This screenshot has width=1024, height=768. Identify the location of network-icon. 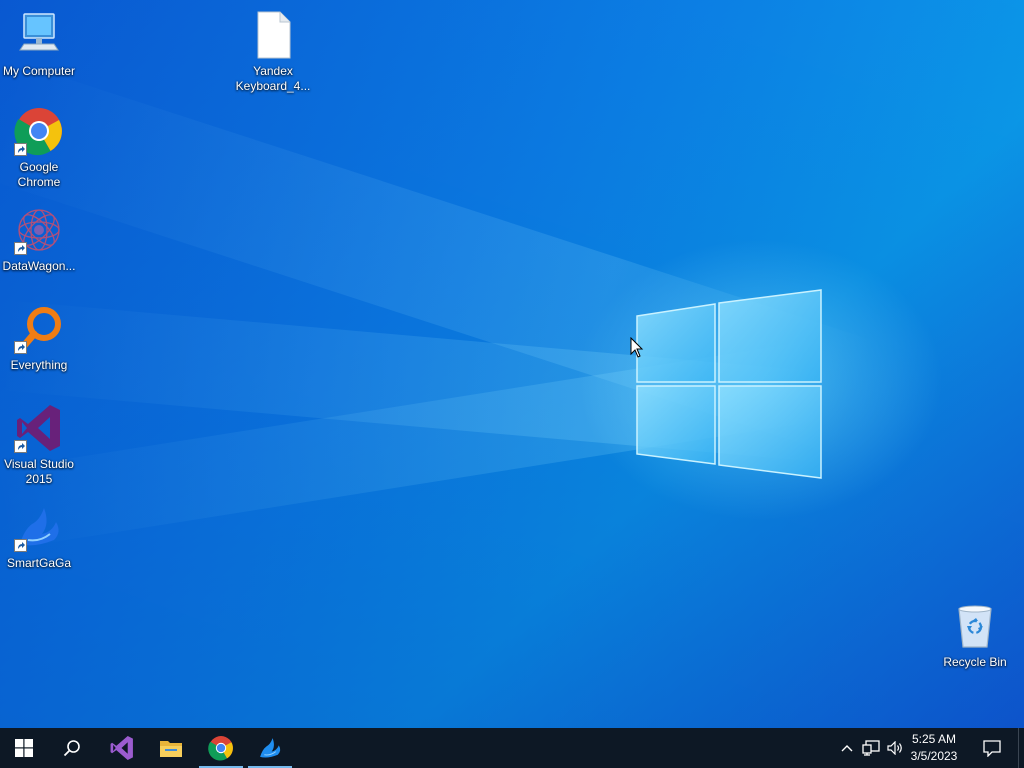
(871, 748).